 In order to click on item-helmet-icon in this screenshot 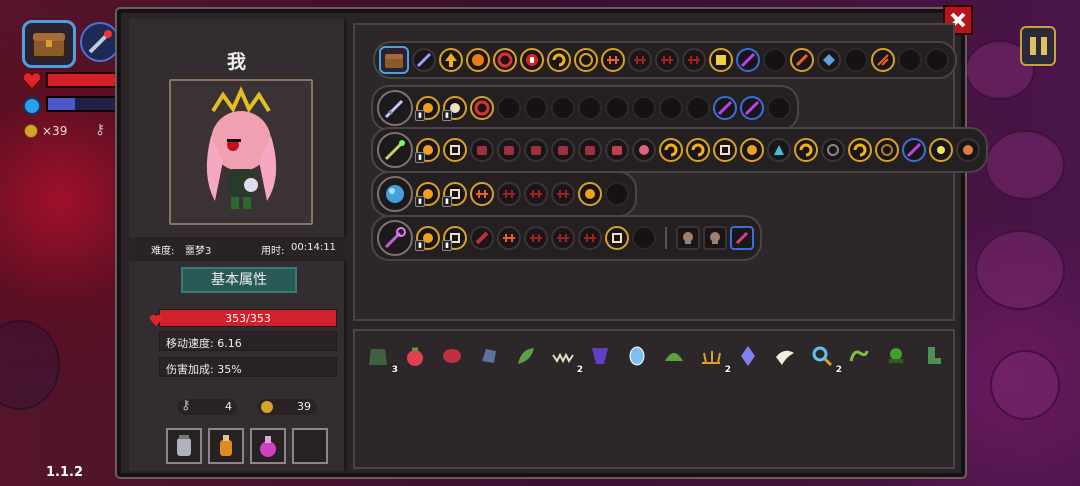, I will do `click(674, 356)`.